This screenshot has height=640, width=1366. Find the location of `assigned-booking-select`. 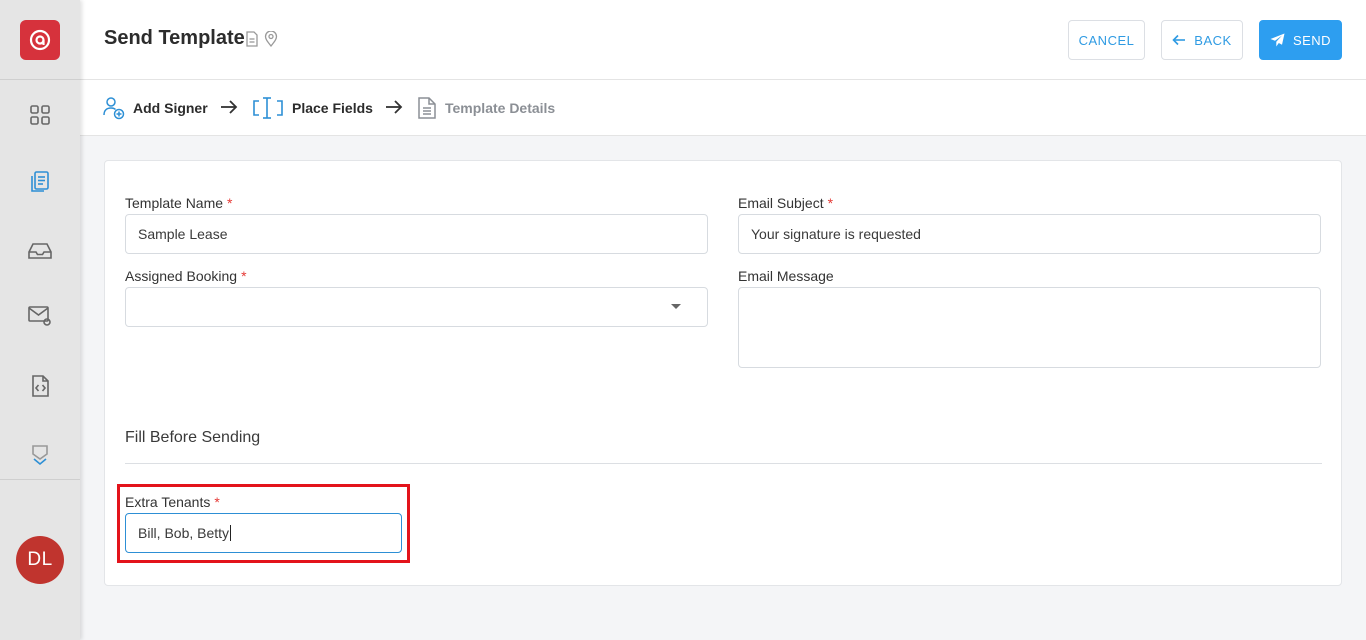

assigned-booking-select is located at coordinates (416, 307).